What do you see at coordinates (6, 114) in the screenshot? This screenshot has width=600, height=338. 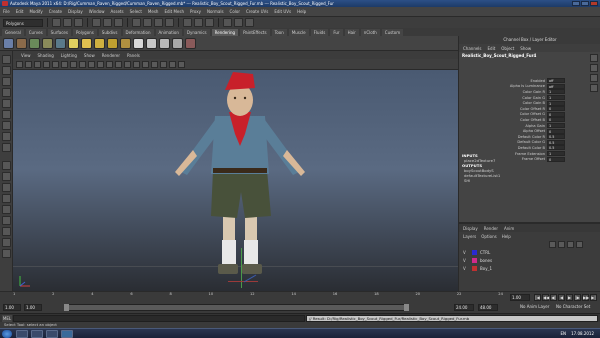 I see `scale-tool-icon` at bounding box center [6, 114].